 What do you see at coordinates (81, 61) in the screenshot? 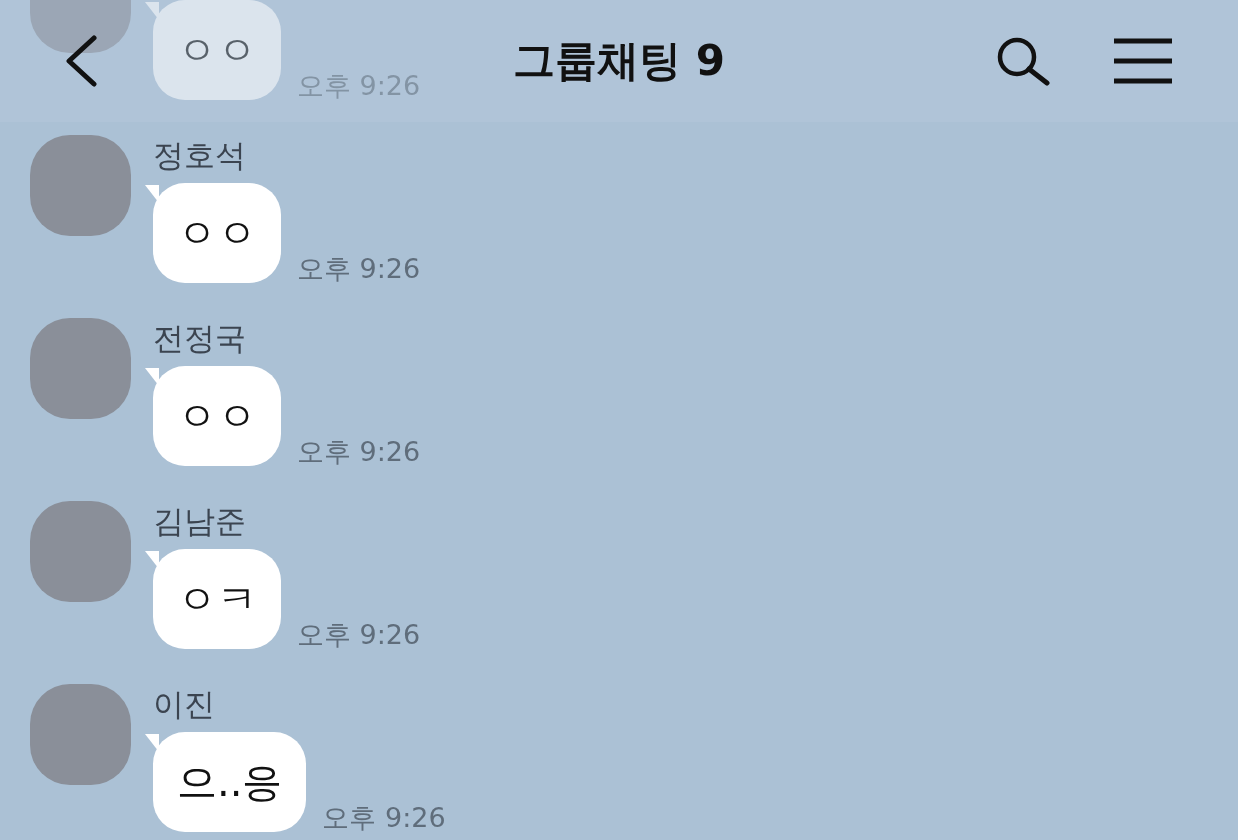
I see `back-icon` at bounding box center [81, 61].